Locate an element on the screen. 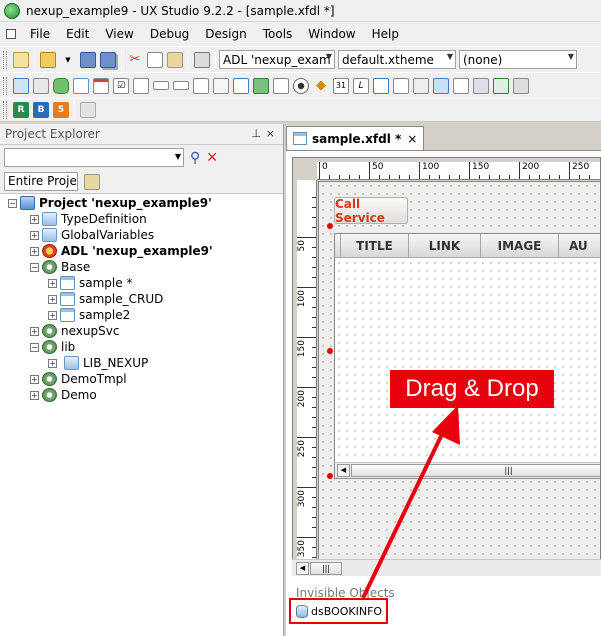 The image size is (601, 636). web-component-icon is located at coordinates (481, 85).